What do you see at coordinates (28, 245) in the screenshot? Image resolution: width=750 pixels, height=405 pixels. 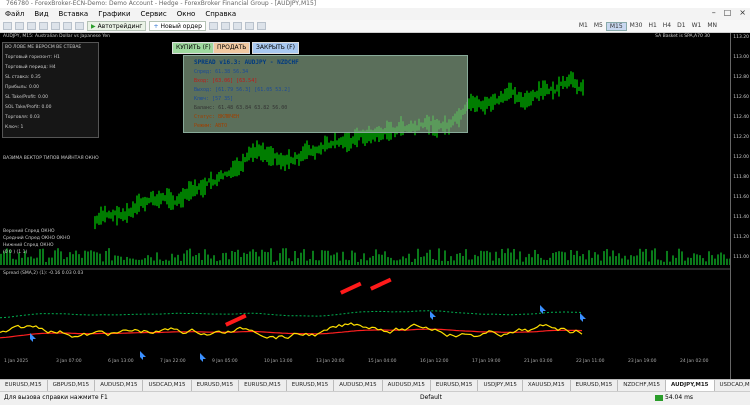 I see `indicator-label: Нижний Спред ОКНО` at bounding box center [28, 245].